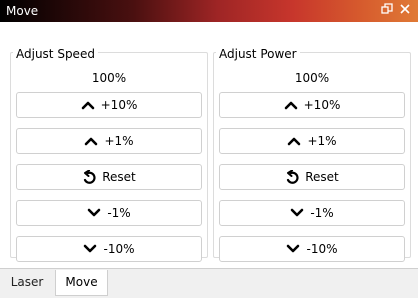 The width and height of the screenshot is (418, 298). What do you see at coordinates (81, 283) in the screenshot?
I see `tab-move: Move` at bounding box center [81, 283].